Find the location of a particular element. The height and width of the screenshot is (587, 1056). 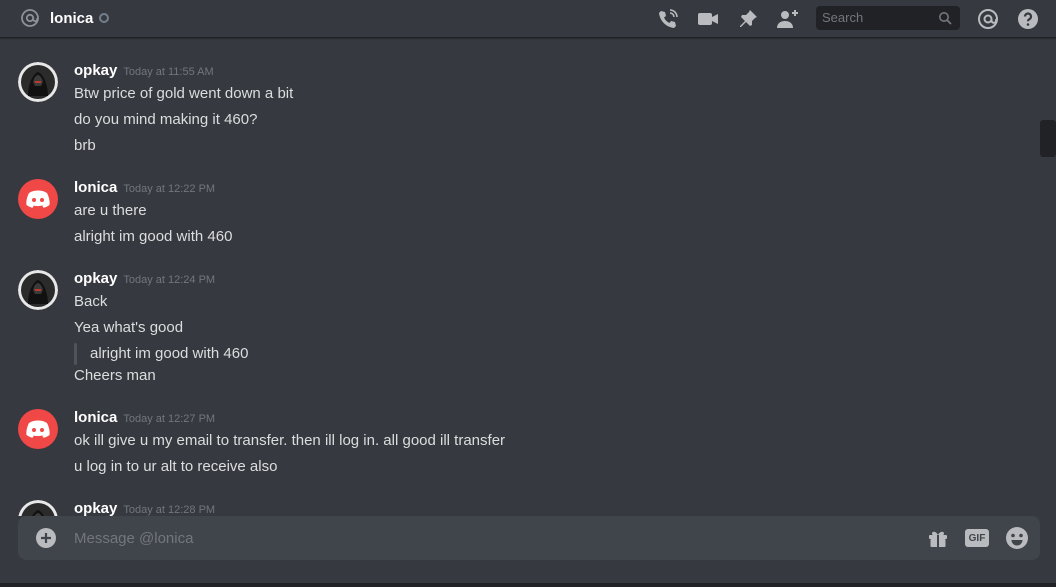

message-line: brb is located at coordinates (85, 145).